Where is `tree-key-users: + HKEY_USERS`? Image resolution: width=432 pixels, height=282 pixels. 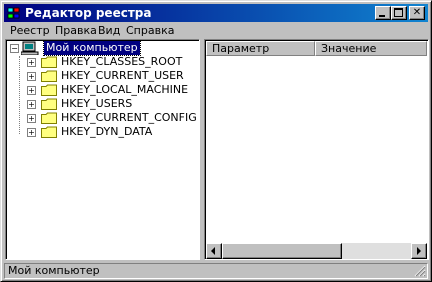 tree-key-users: + HKEY_USERS is located at coordinates (112, 104).